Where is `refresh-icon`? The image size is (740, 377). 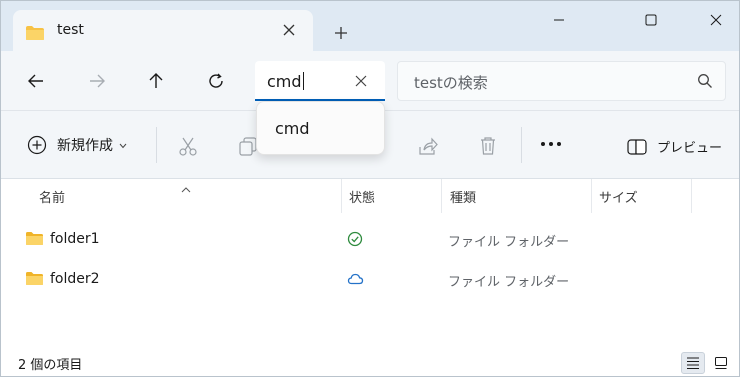 refresh-icon is located at coordinates (216, 80).